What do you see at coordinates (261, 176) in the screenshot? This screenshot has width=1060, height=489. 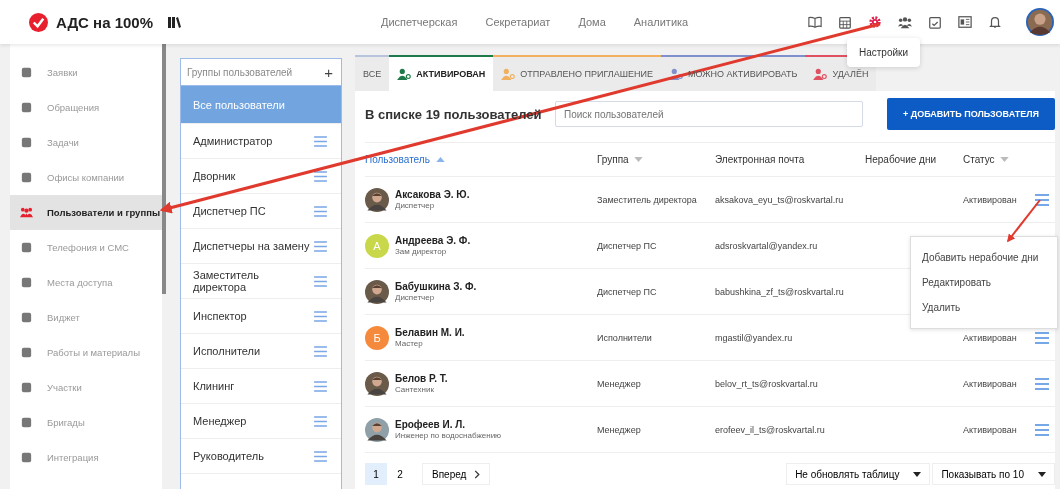 I see `group-item: Дворник` at bounding box center [261, 176].